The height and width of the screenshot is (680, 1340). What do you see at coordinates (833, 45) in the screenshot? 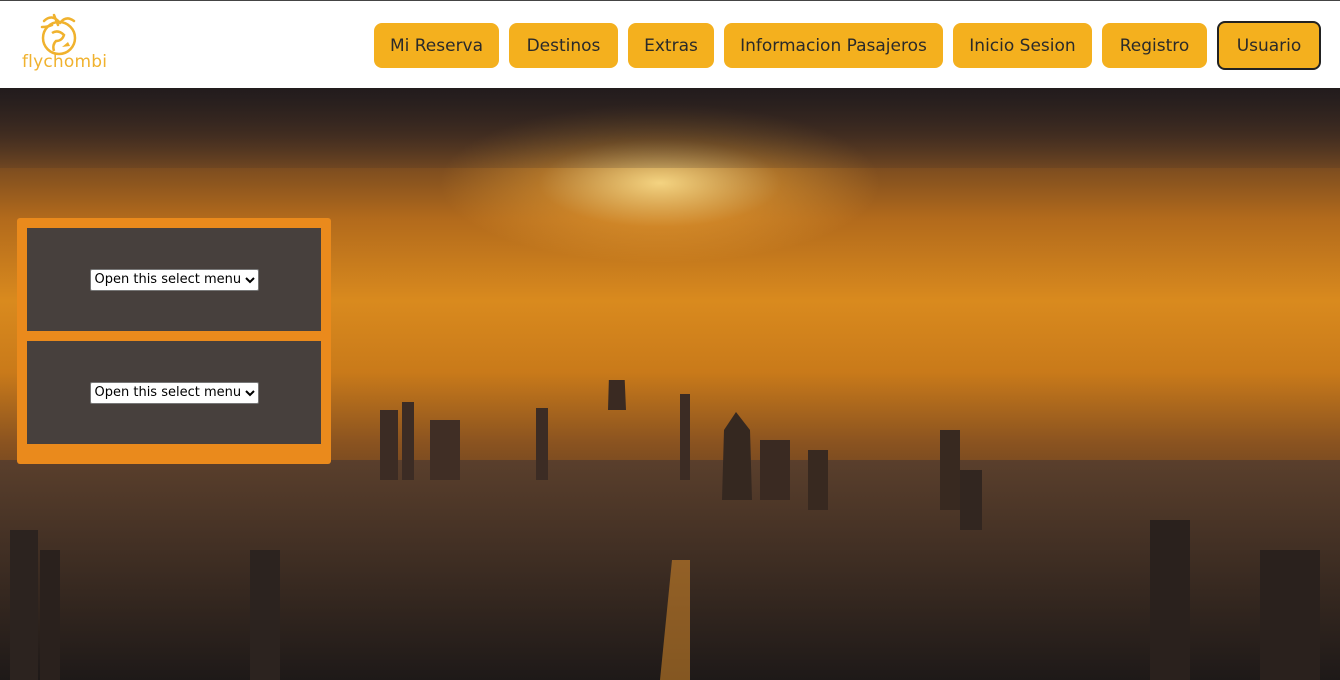
I see `nav-informacion-pasajeros-button: Informacion Pasajeros` at bounding box center [833, 45].